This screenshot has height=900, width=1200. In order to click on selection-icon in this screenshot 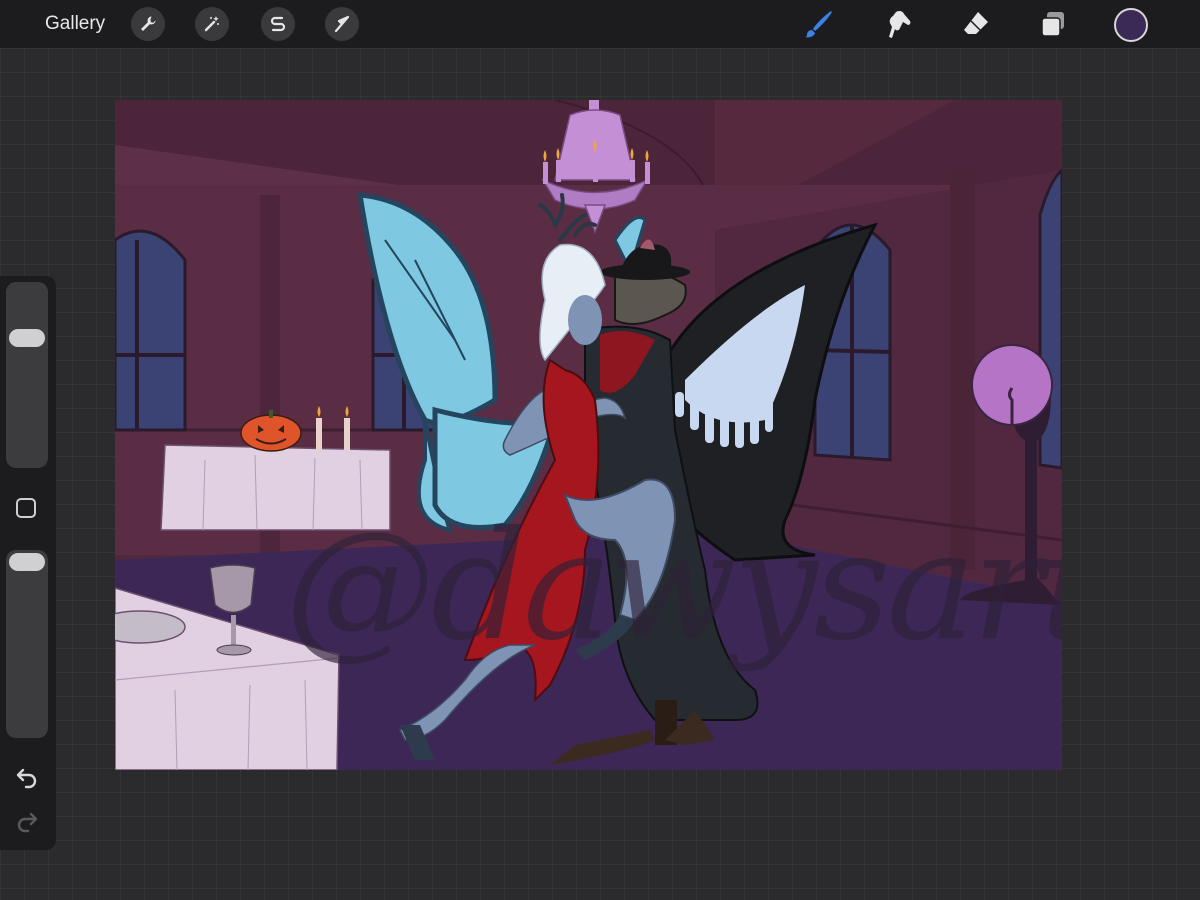, I will do `click(278, 24)`.